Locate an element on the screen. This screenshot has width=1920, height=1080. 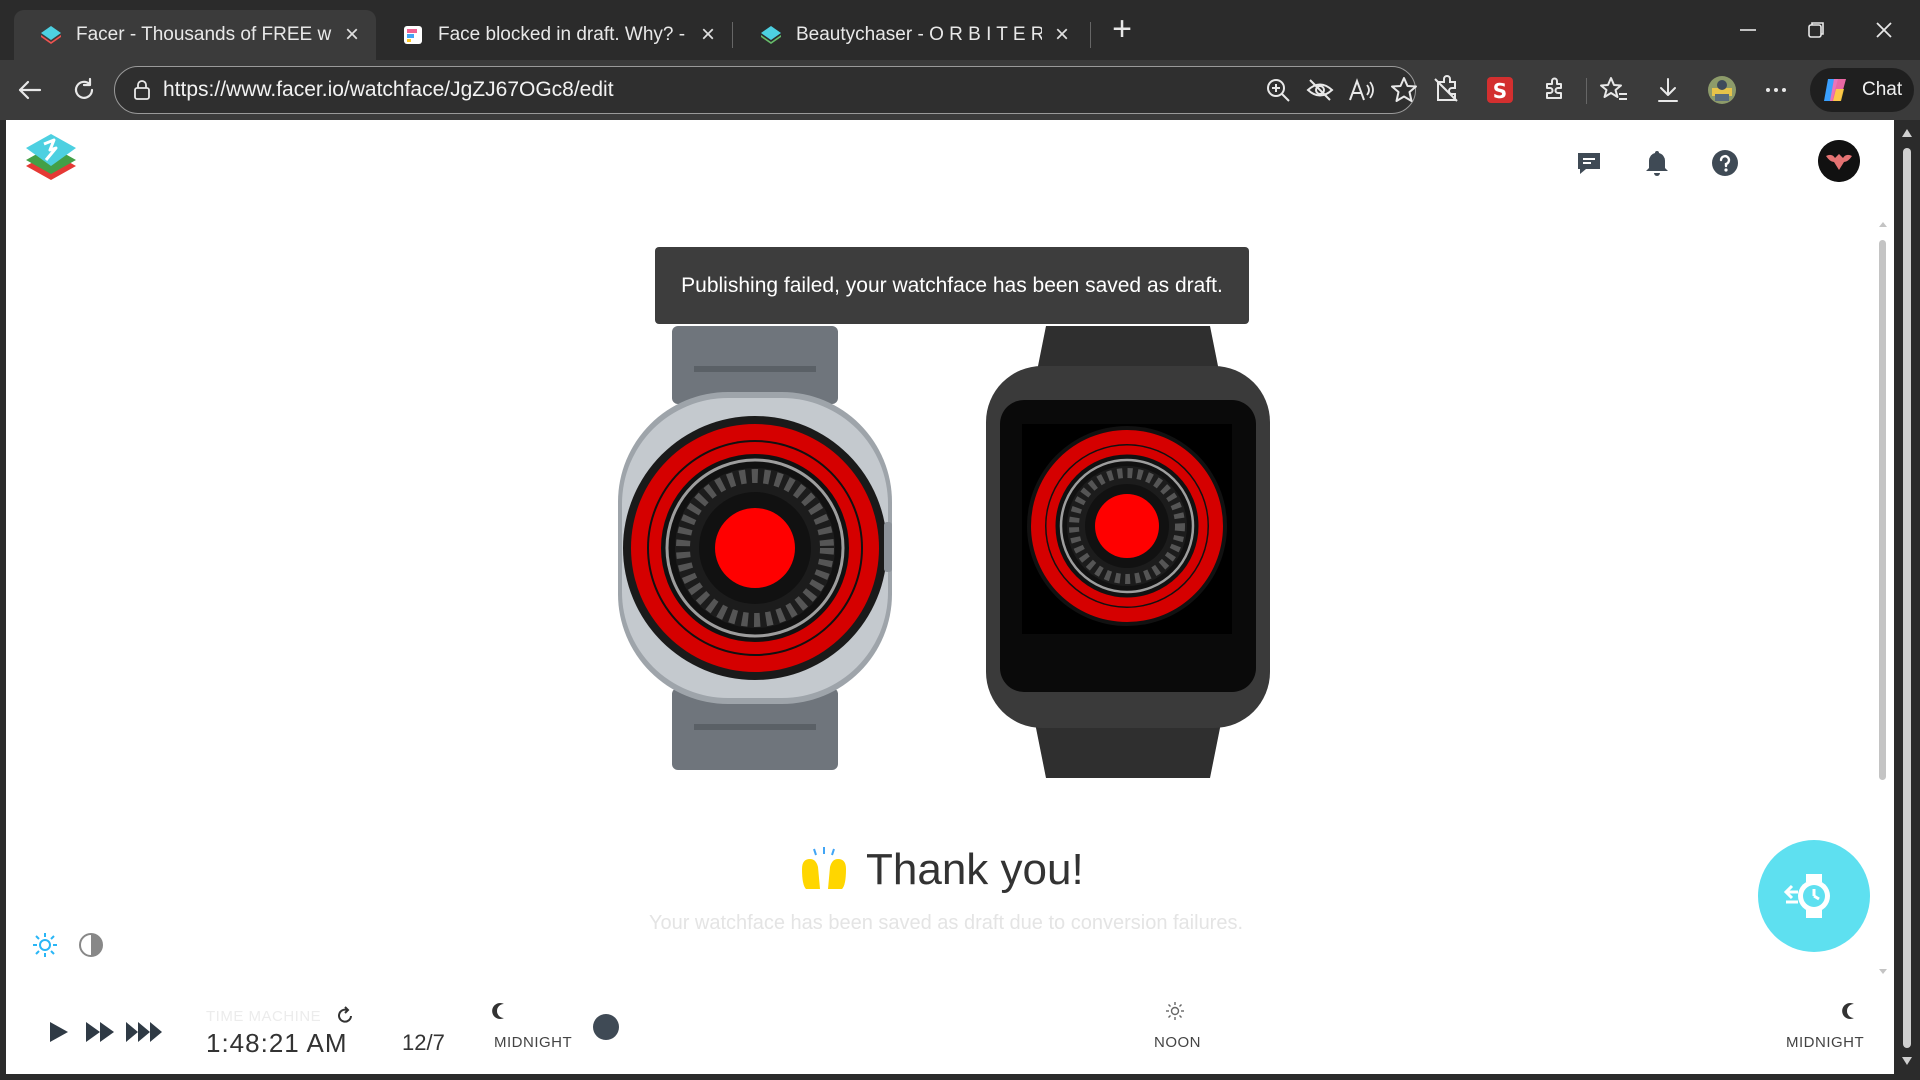
favorites-icon is located at coordinates (1614, 90).